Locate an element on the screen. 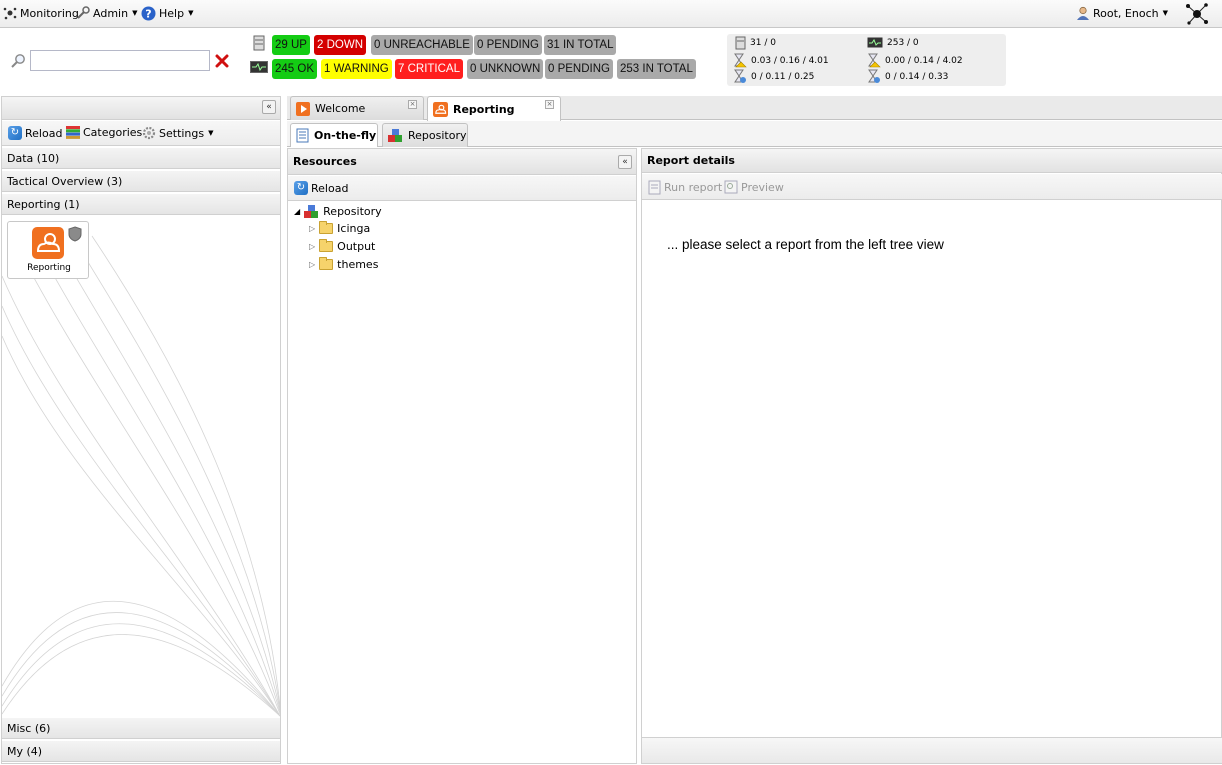 The height and width of the screenshot is (765, 1222). admin-menu: Admin ▼ is located at coordinates (106, 13).